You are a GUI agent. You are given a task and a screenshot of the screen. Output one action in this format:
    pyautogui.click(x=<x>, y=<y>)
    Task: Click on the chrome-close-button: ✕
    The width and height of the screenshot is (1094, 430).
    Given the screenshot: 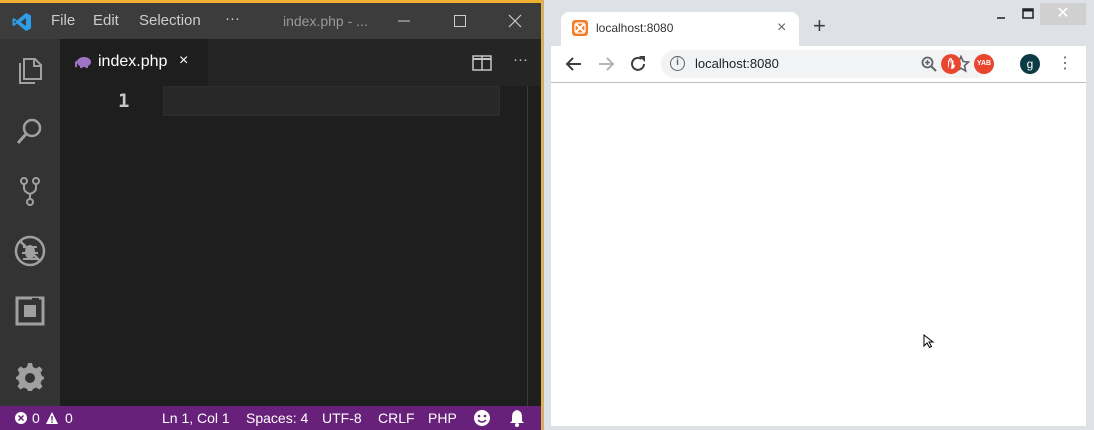 What is the action you would take?
    pyautogui.click(x=1063, y=14)
    